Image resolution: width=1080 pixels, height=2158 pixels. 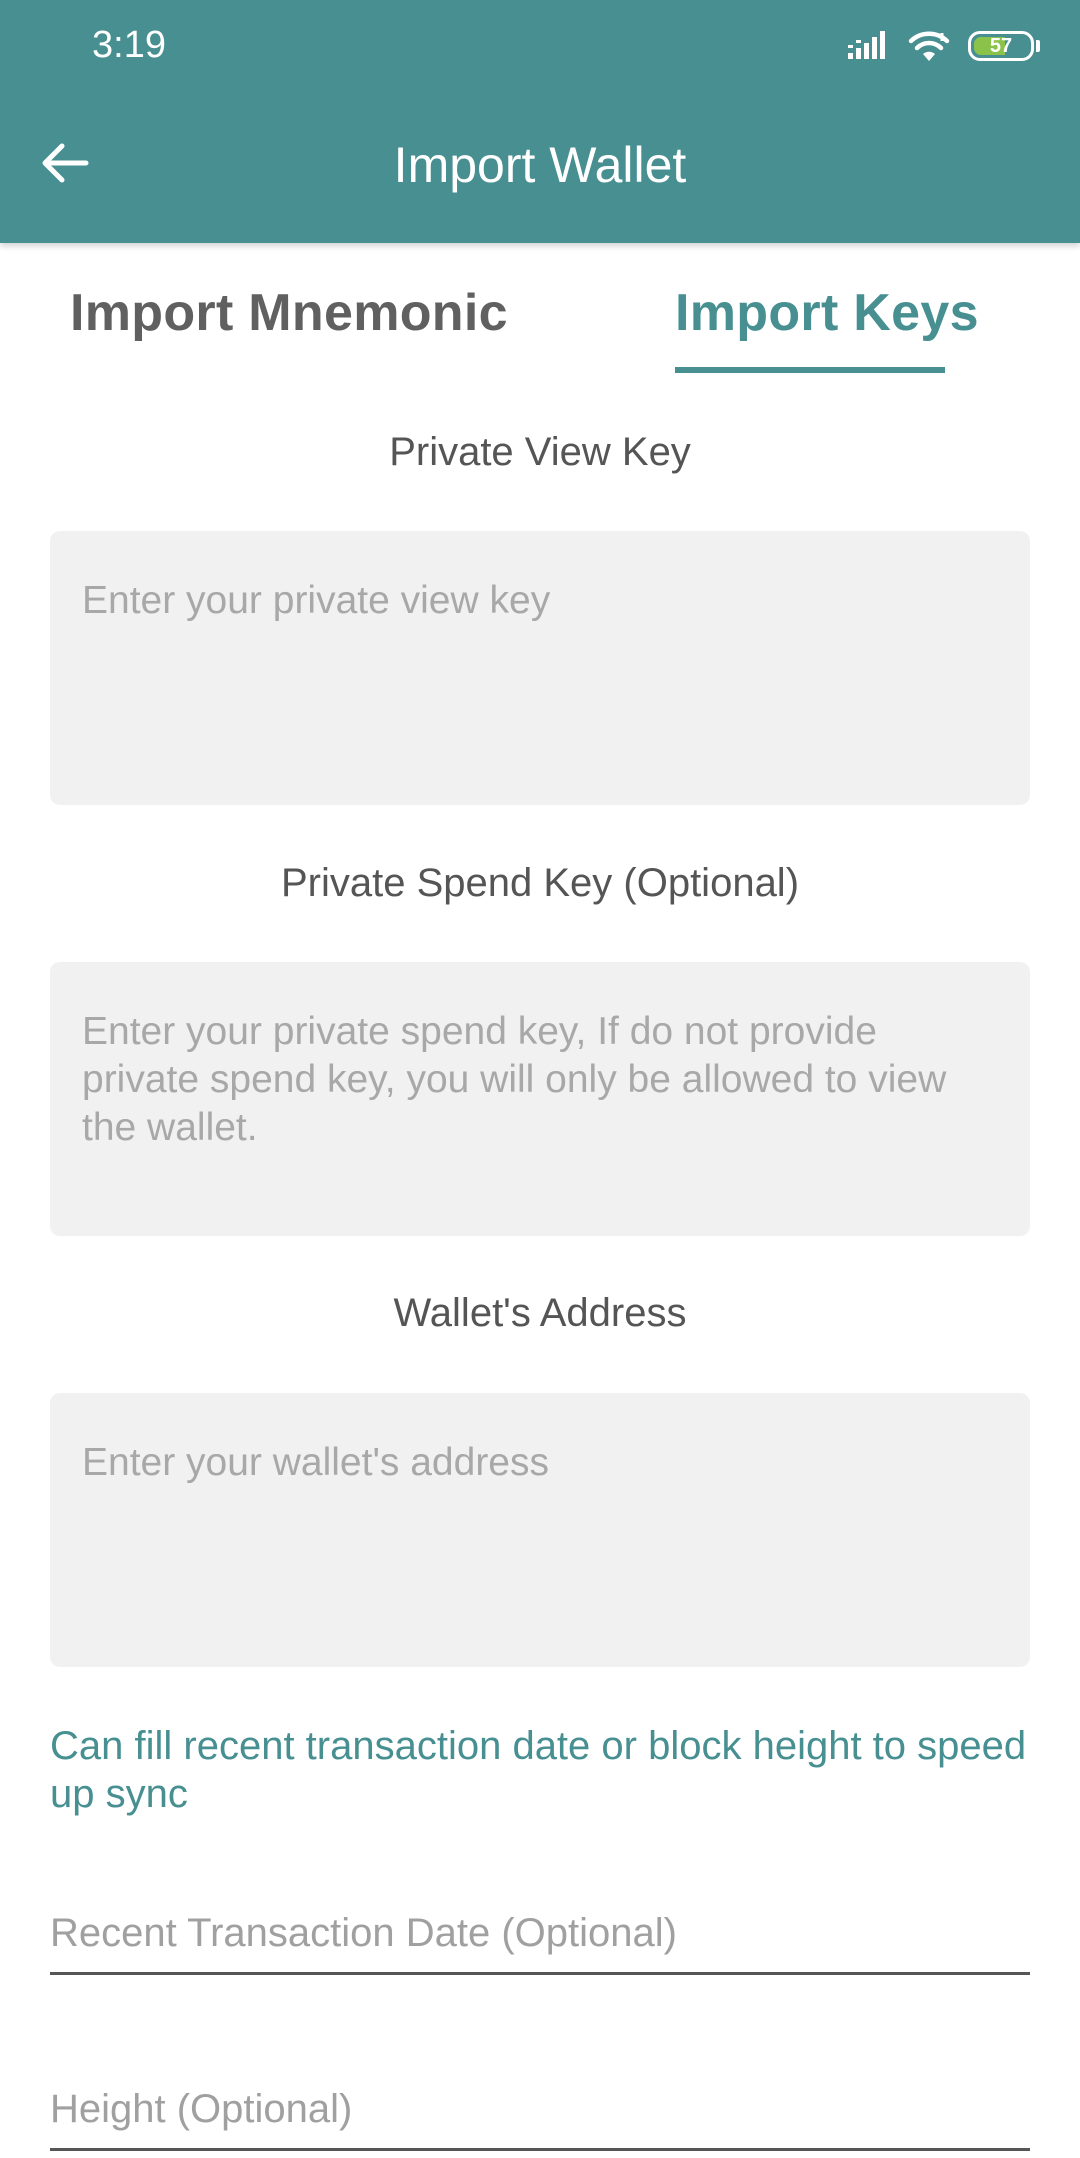 I want to click on battery-level: 57, so click(x=1001, y=46).